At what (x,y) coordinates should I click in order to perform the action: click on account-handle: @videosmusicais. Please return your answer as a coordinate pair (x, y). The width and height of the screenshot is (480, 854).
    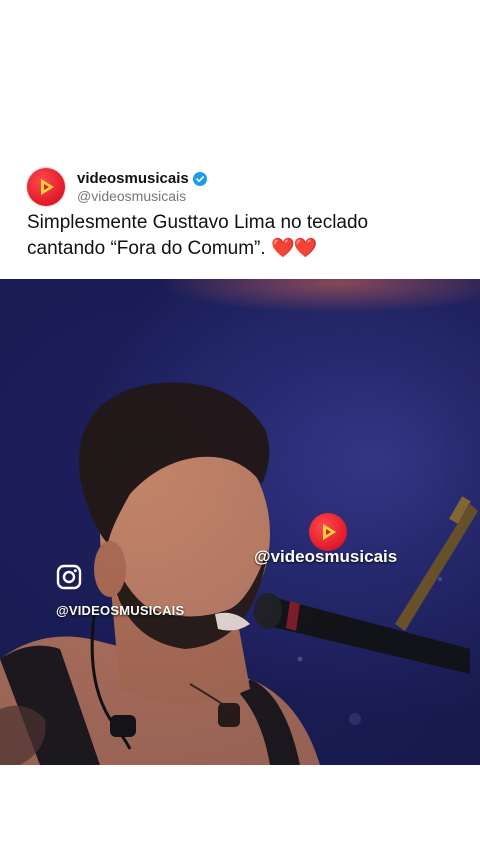
    Looking at the image, I should click on (142, 196).